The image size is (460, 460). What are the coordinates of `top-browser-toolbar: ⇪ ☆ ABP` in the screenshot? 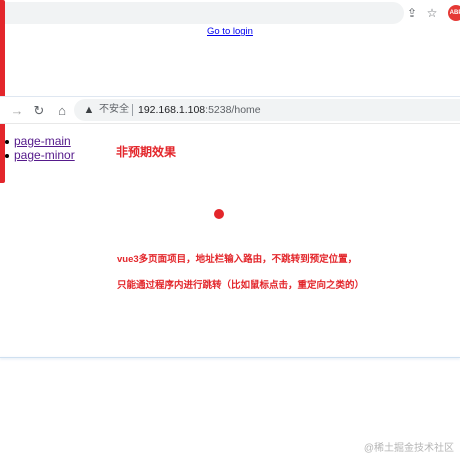 It's located at (230, 13).